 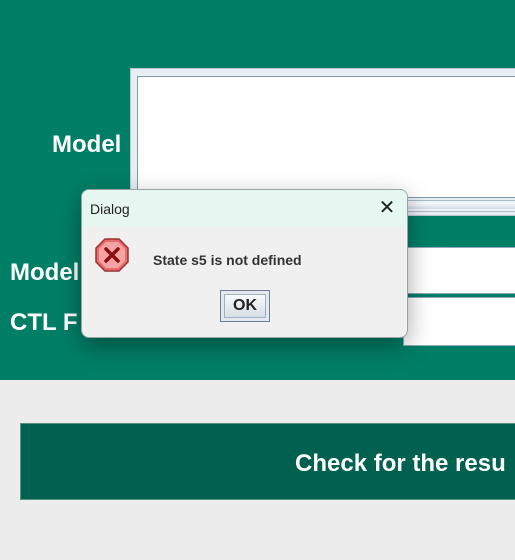 What do you see at coordinates (267, 461) in the screenshot?
I see `check-result-button: Check for the resu` at bounding box center [267, 461].